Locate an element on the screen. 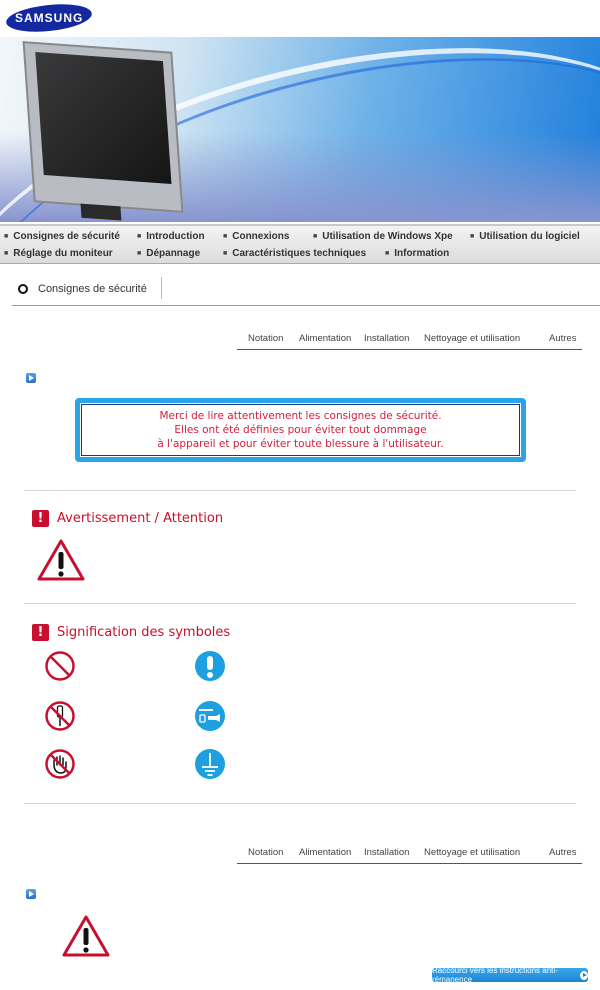  section-title: Consignes de sécurité is located at coordinates (88, 288).